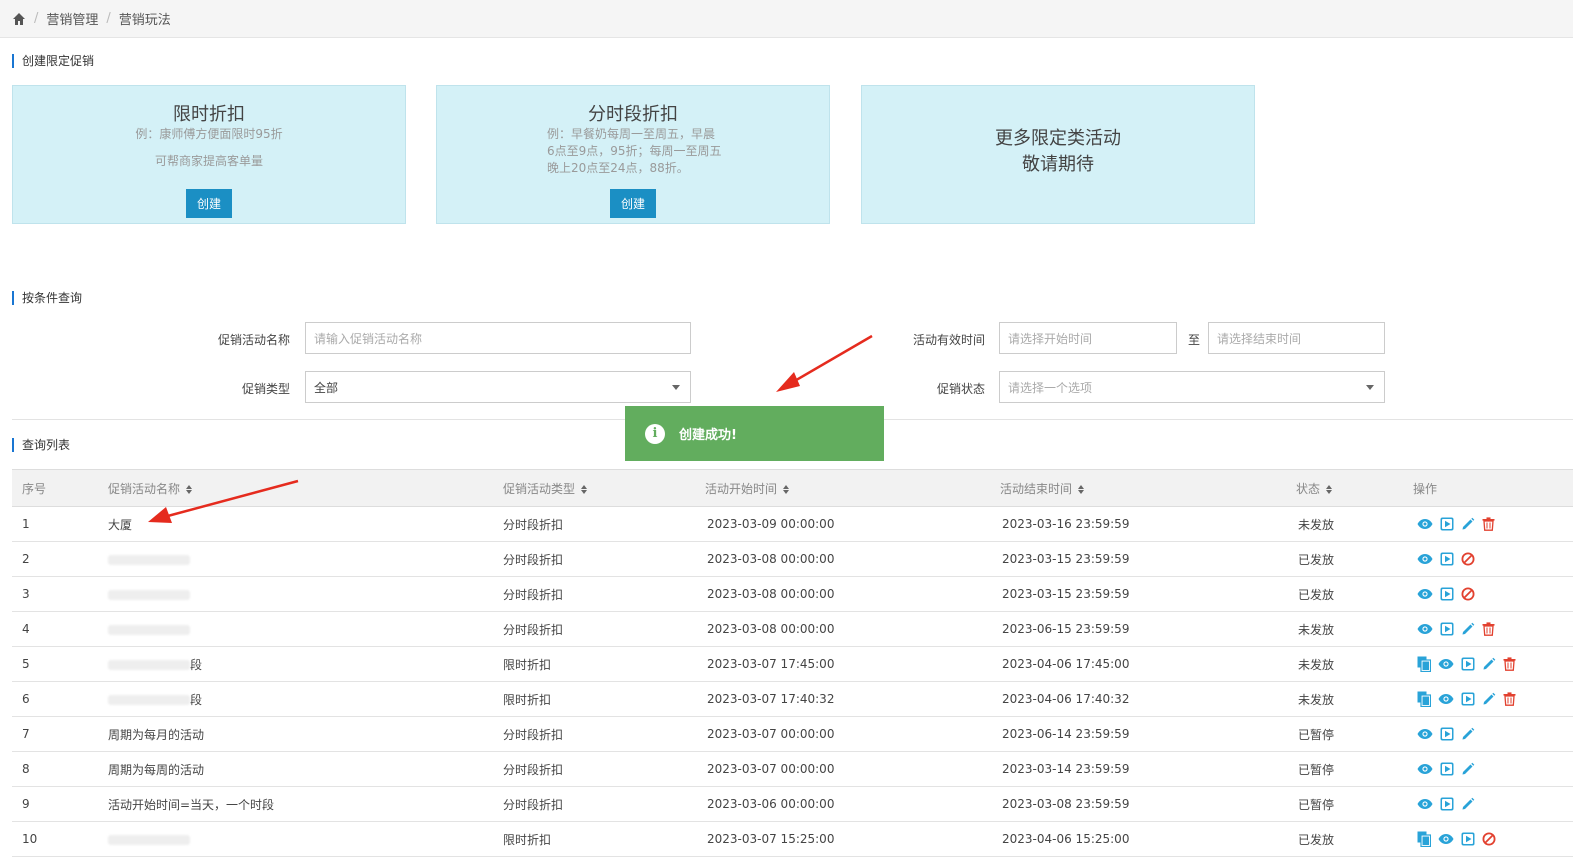 The image size is (1573, 861). Describe the element at coordinates (1148, 734) in the screenshot. I see `row-end: 2023-06-14 23:59:59` at that location.